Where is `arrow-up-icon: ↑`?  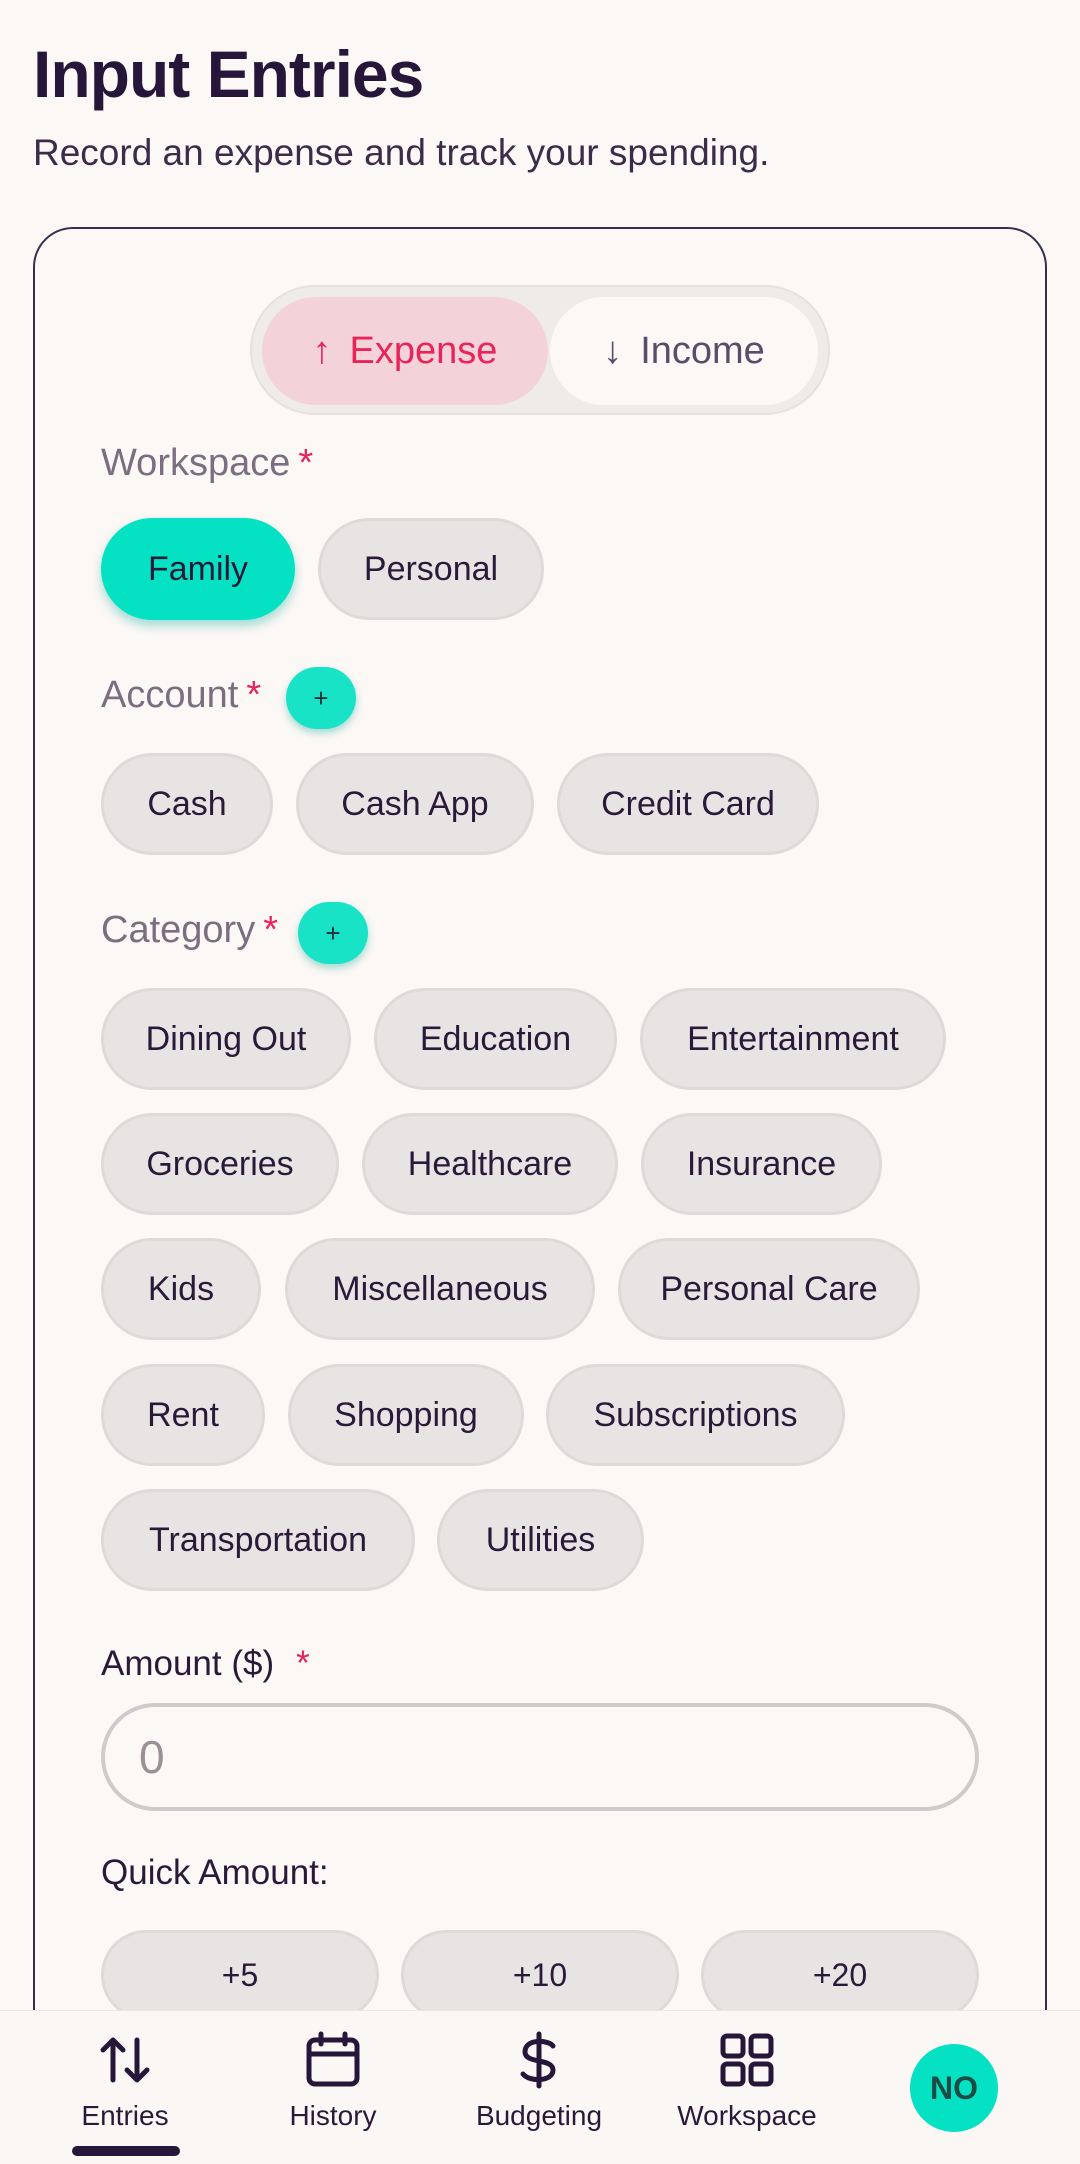 arrow-up-icon: ↑ is located at coordinates (322, 350).